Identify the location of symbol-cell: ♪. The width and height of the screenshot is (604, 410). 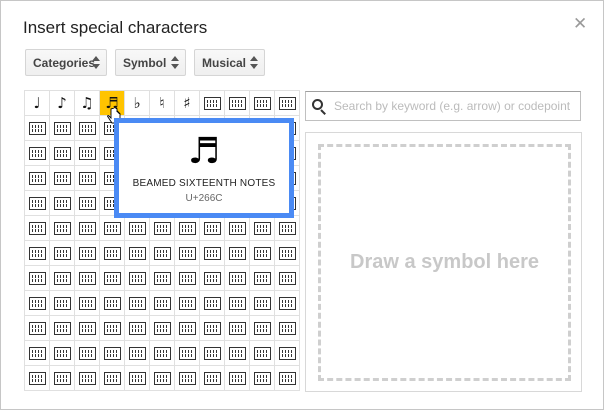
(62, 103).